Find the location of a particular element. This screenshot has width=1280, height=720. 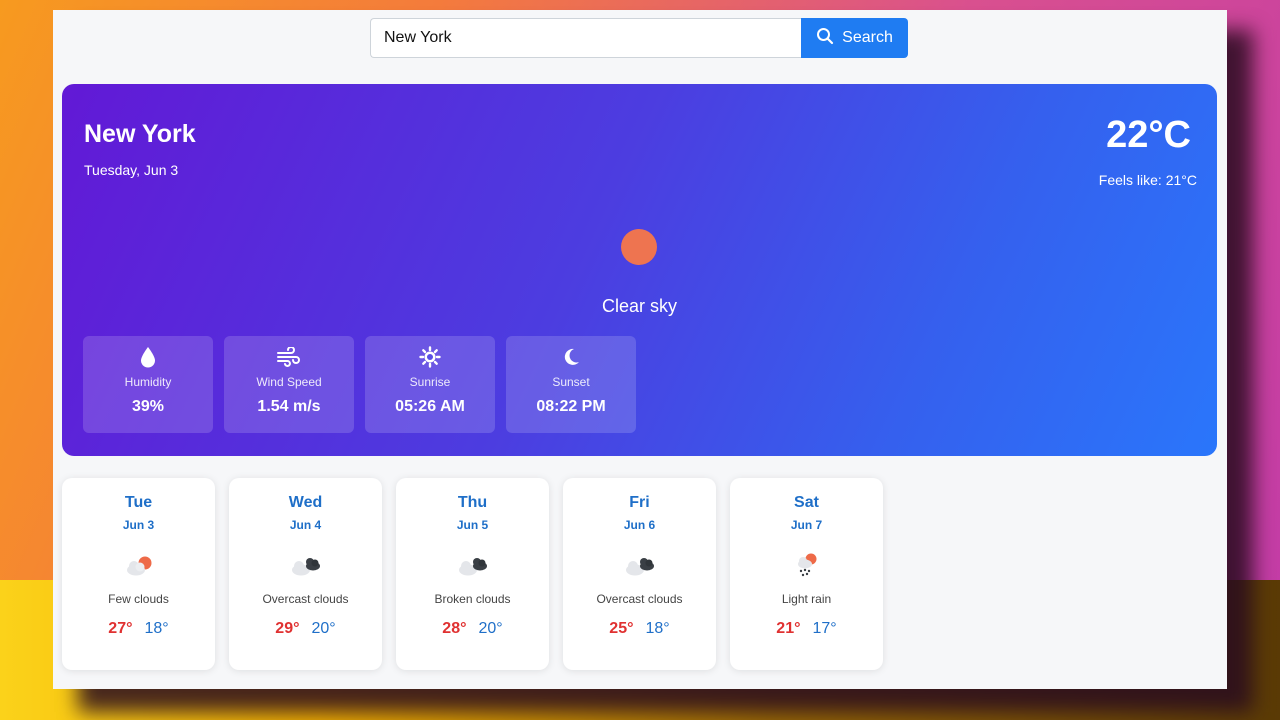

forecast-temps: 25° 18° is located at coordinates (639, 629).